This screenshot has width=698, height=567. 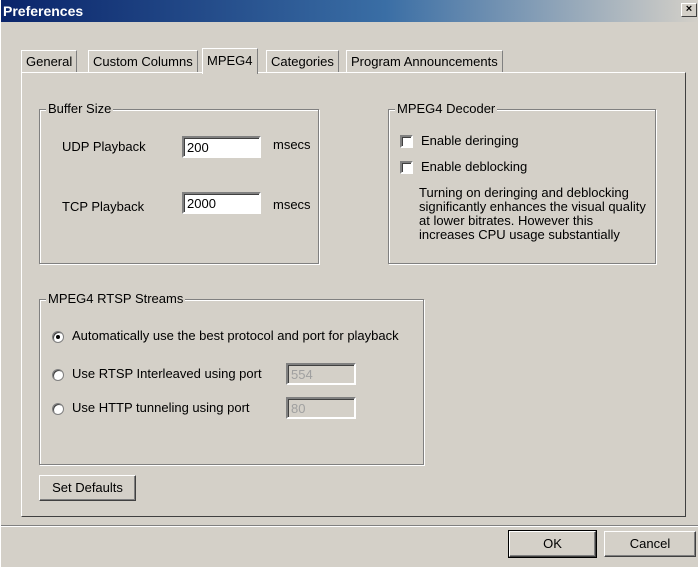 What do you see at coordinates (103, 206) in the screenshot?
I see `tcp-playback-label: TCP Playback` at bounding box center [103, 206].